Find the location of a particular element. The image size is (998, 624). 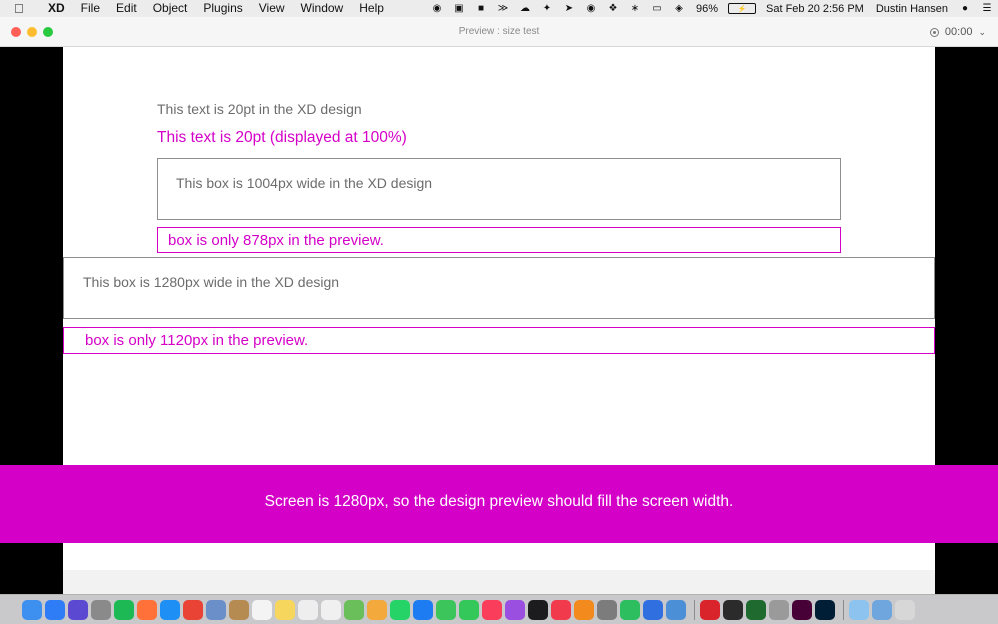

box-1120-label: box is only 1120px in the preview. is located at coordinates (197, 340).